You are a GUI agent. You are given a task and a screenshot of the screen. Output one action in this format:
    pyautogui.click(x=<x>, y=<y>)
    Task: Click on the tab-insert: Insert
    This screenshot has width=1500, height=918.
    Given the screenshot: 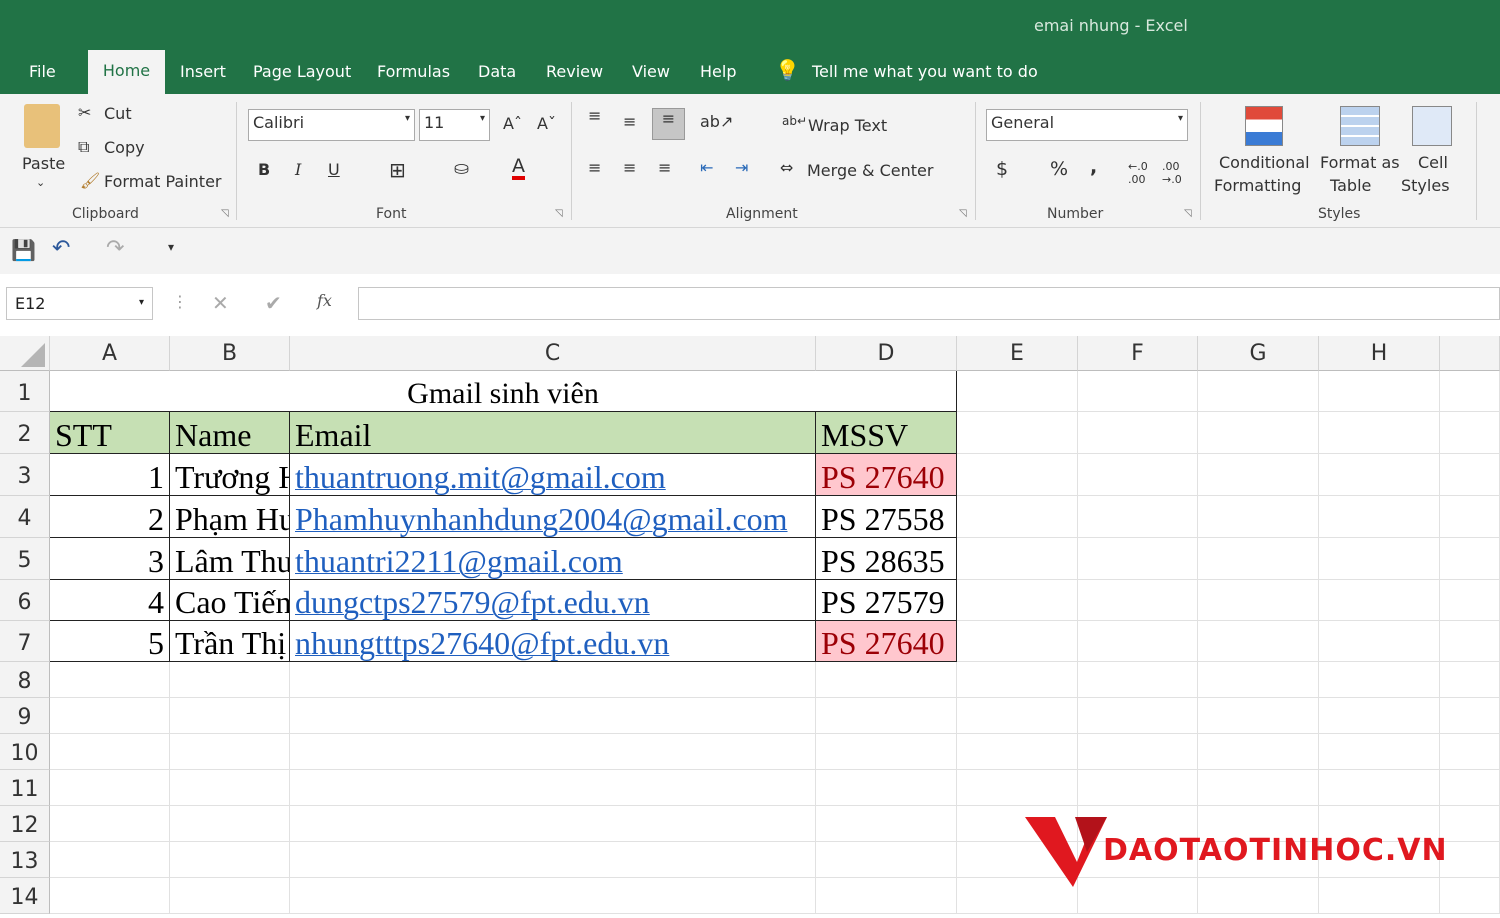 What is the action you would take?
    pyautogui.click(x=203, y=71)
    